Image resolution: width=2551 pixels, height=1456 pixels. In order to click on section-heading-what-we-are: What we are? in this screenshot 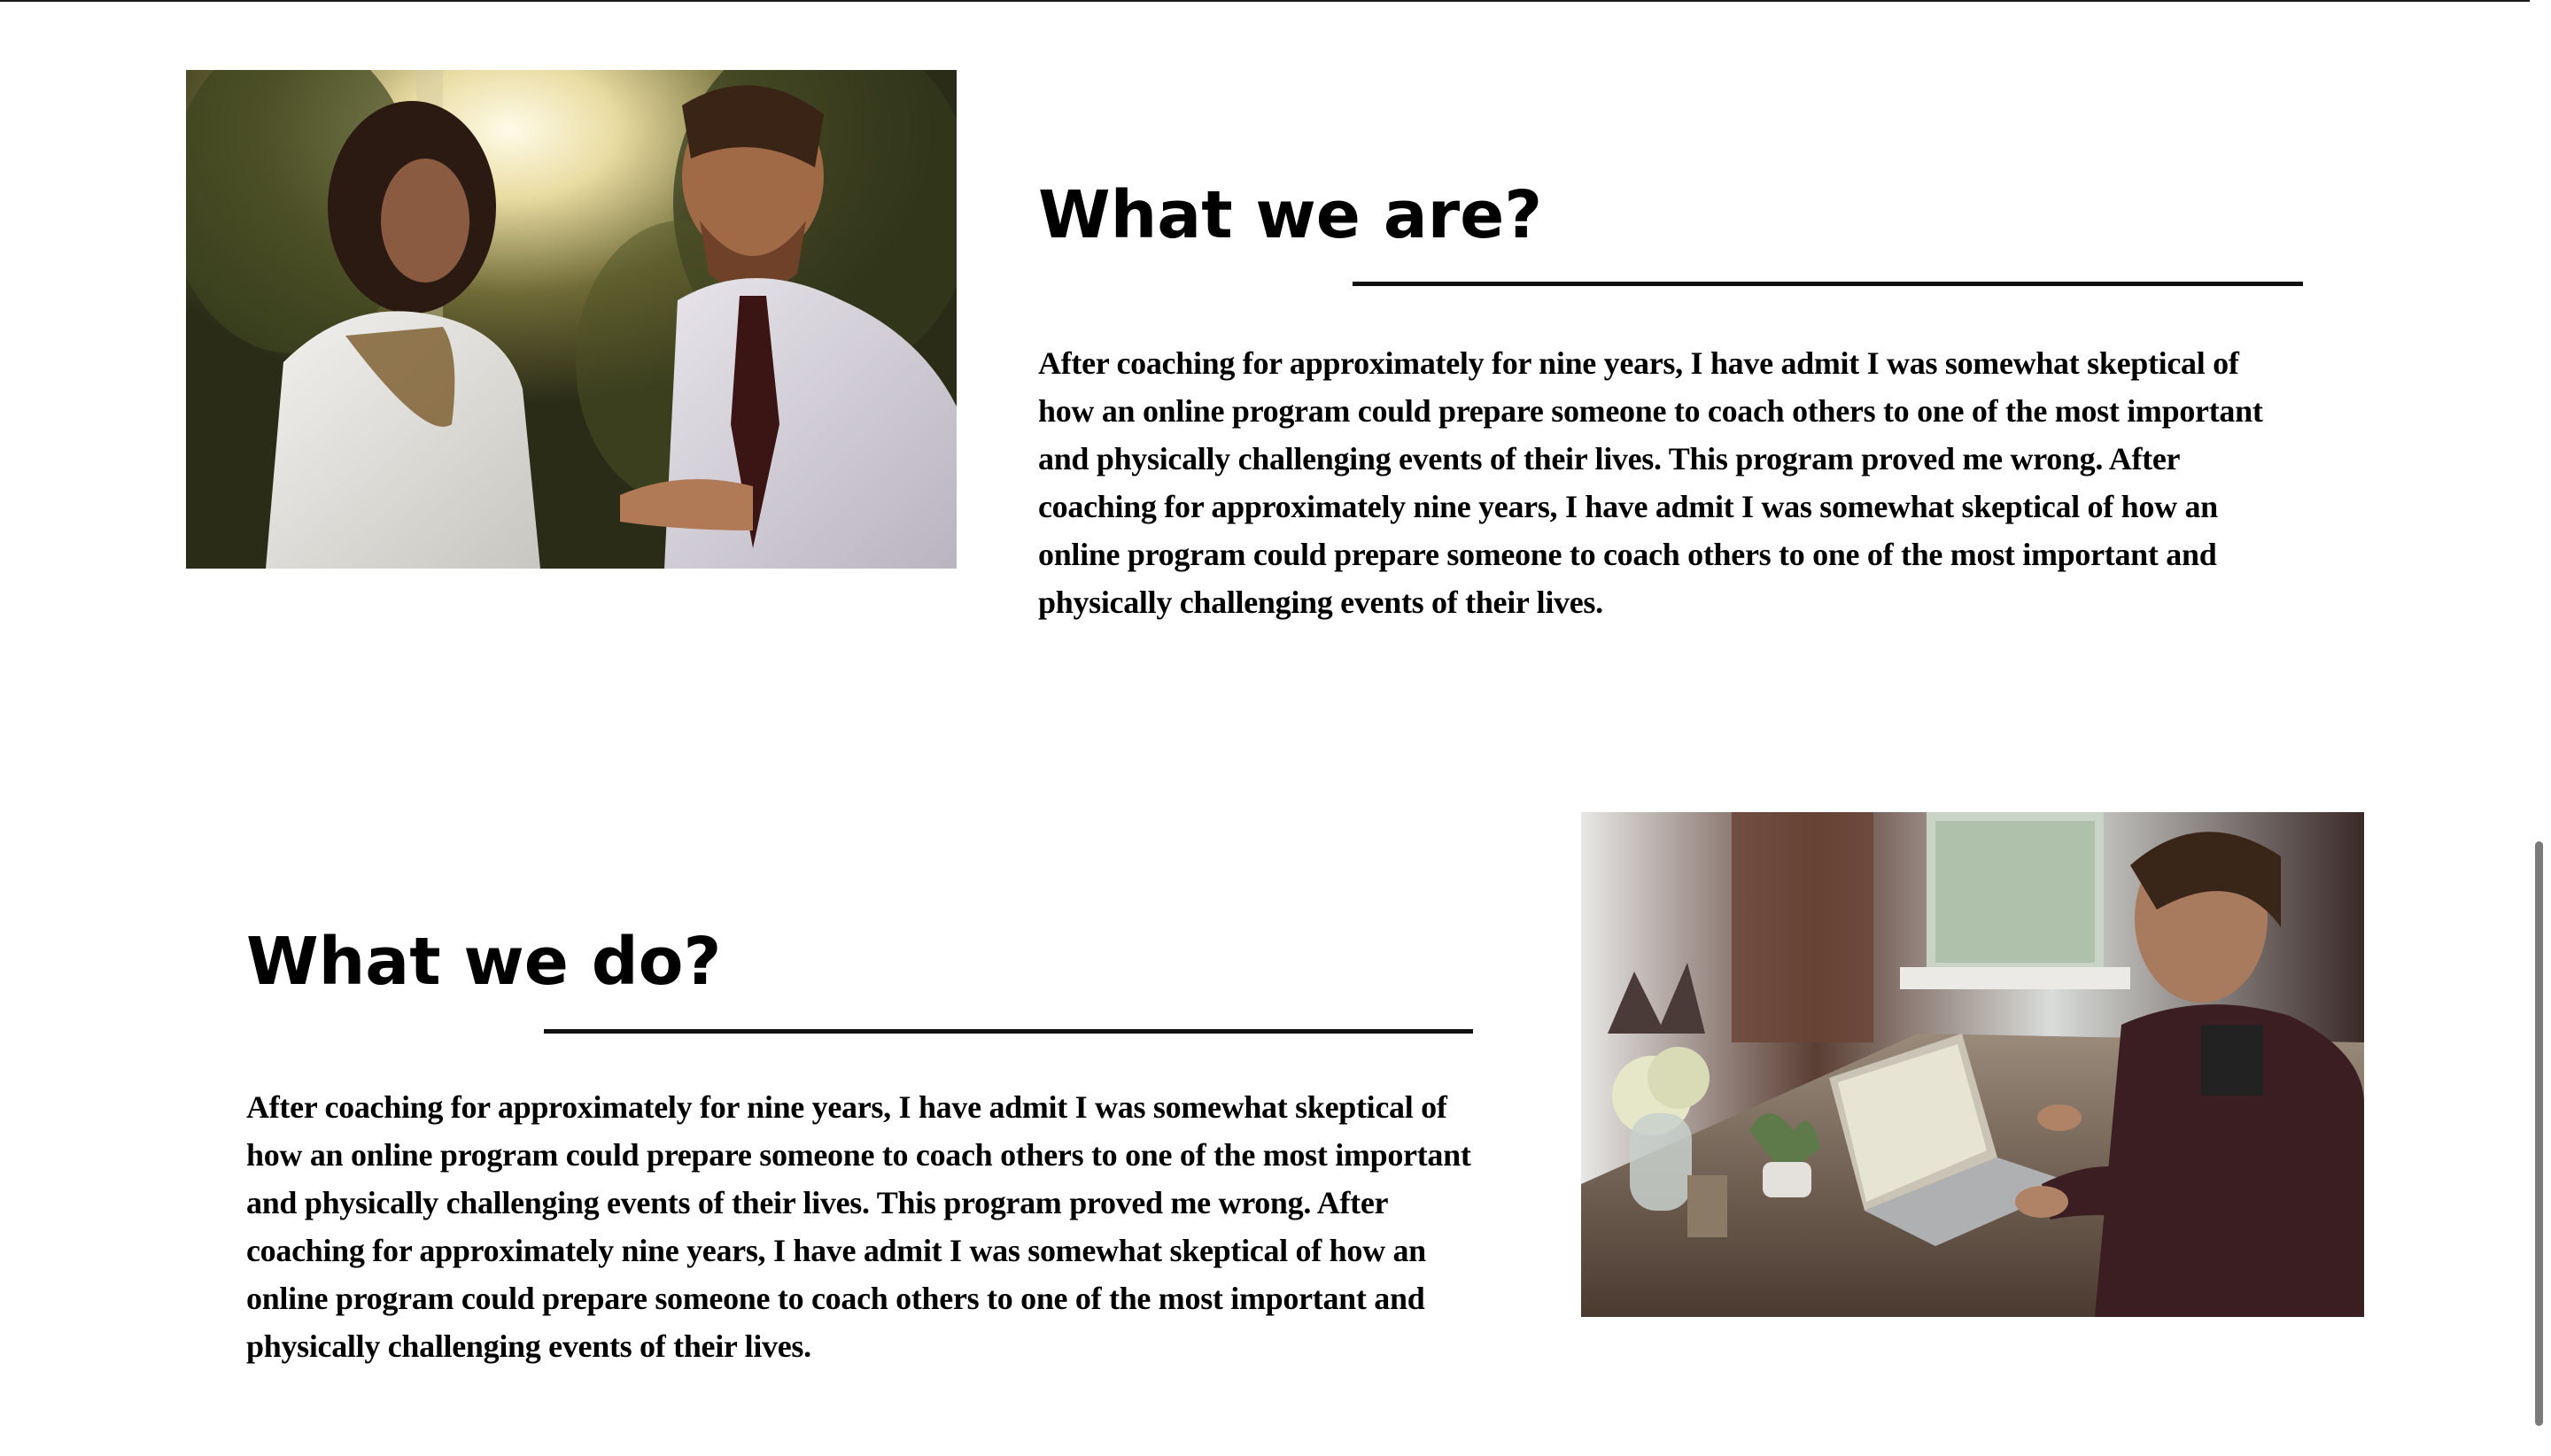, I will do `click(1290, 215)`.